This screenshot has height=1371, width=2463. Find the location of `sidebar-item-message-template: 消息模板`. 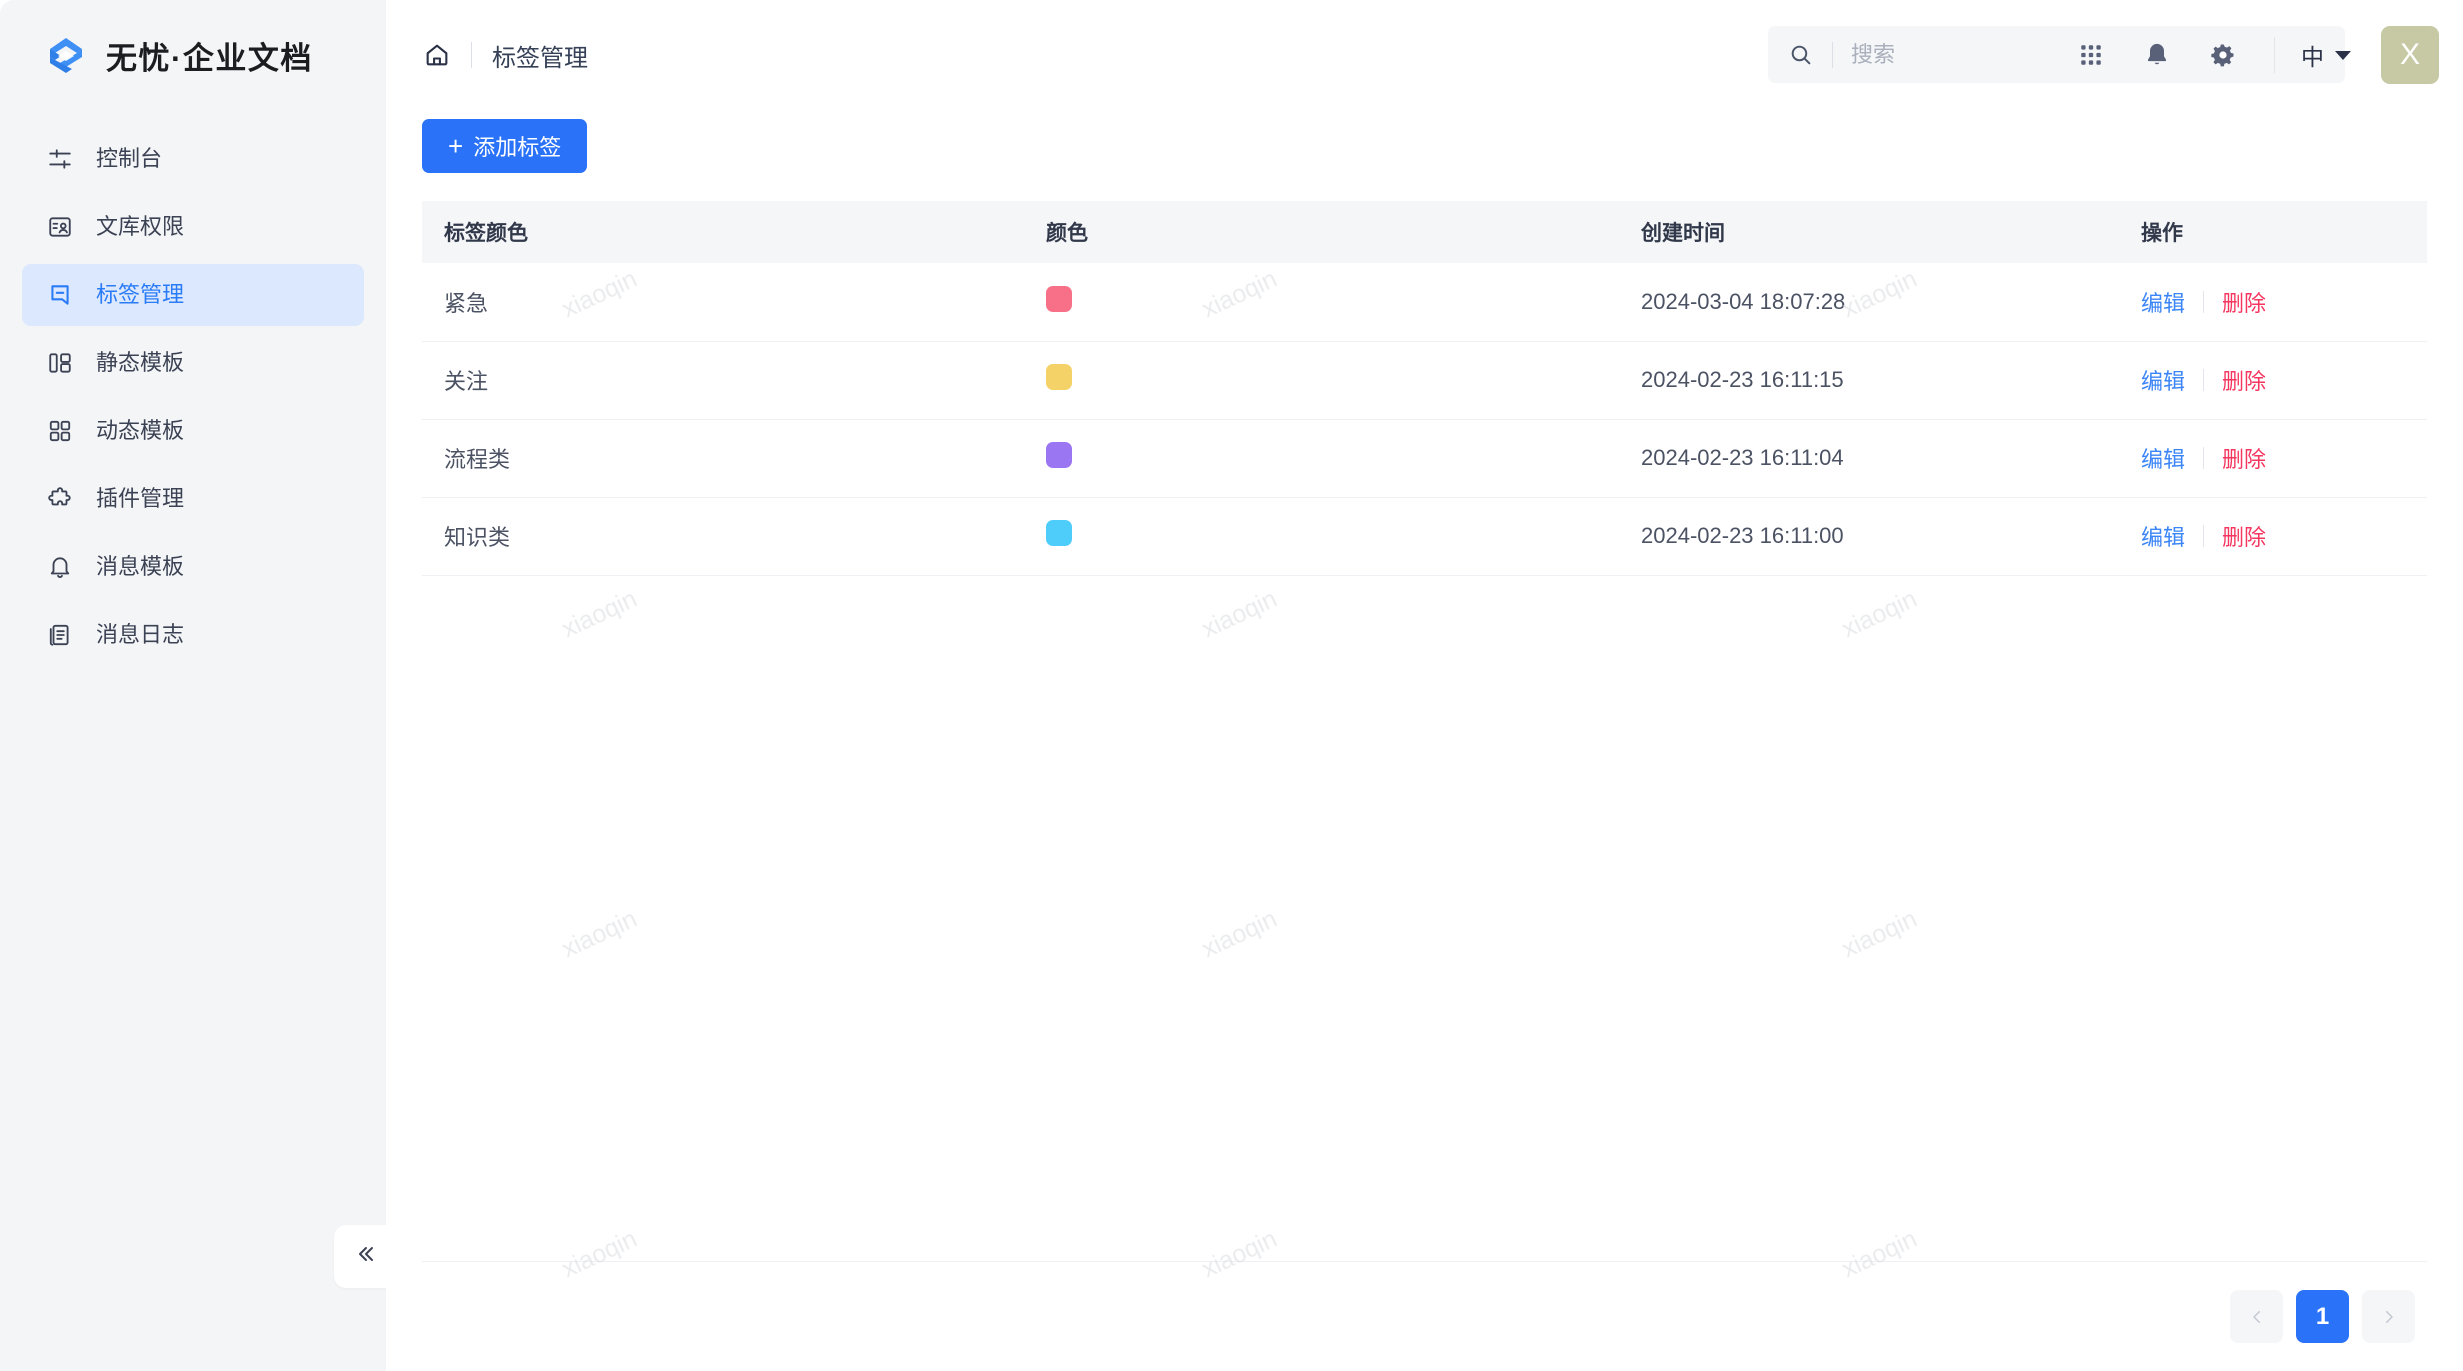

sidebar-item-message-template: 消息模板 is located at coordinates (193, 567).